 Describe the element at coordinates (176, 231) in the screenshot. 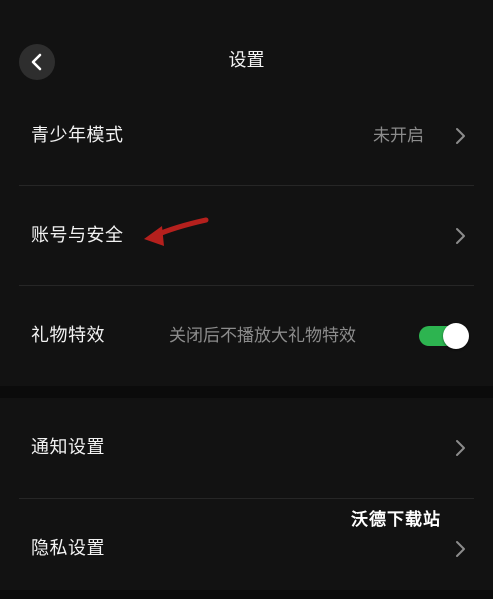

I see `annotation-arrow-icon` at that location.